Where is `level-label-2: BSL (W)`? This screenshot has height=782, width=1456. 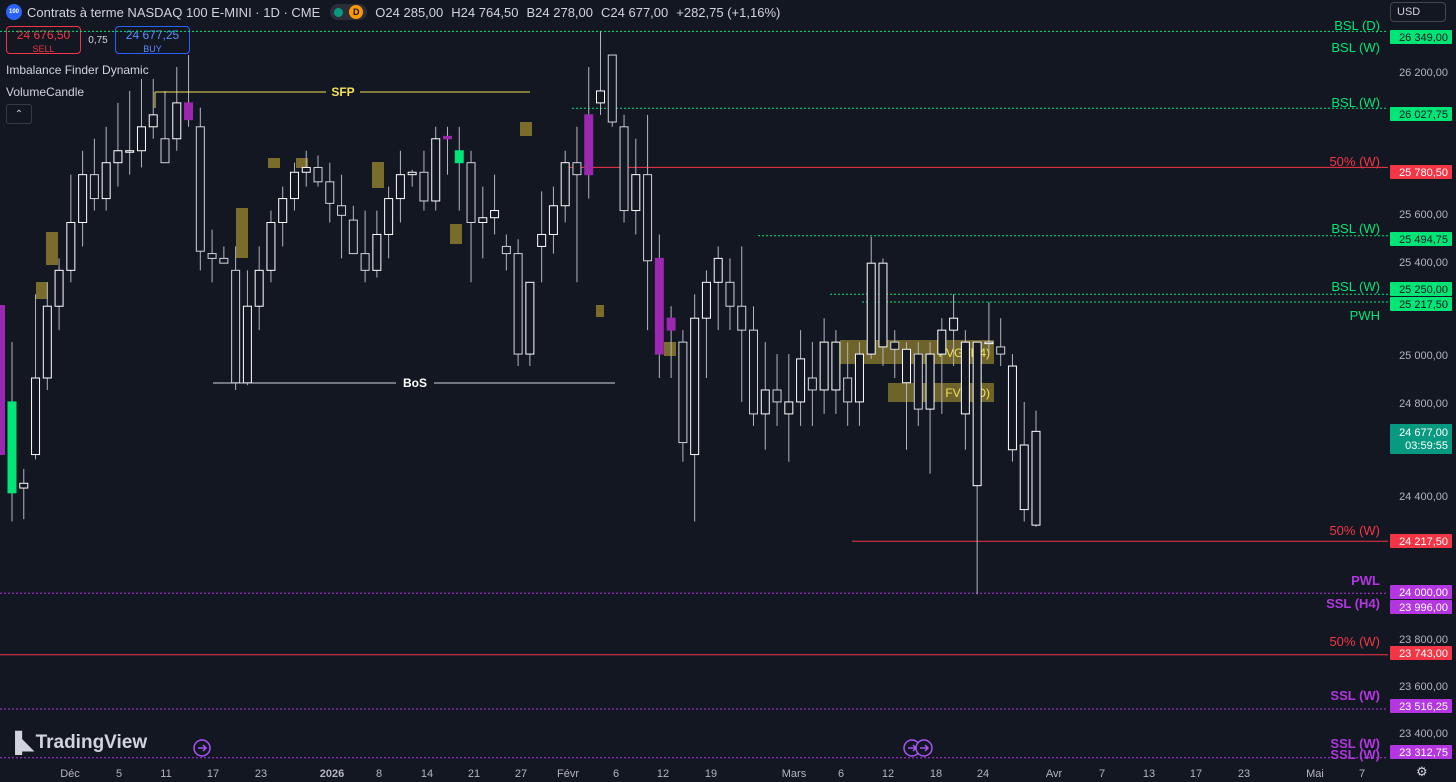
level-label-2: BSL (W) is located at coordinates (1355, 102).